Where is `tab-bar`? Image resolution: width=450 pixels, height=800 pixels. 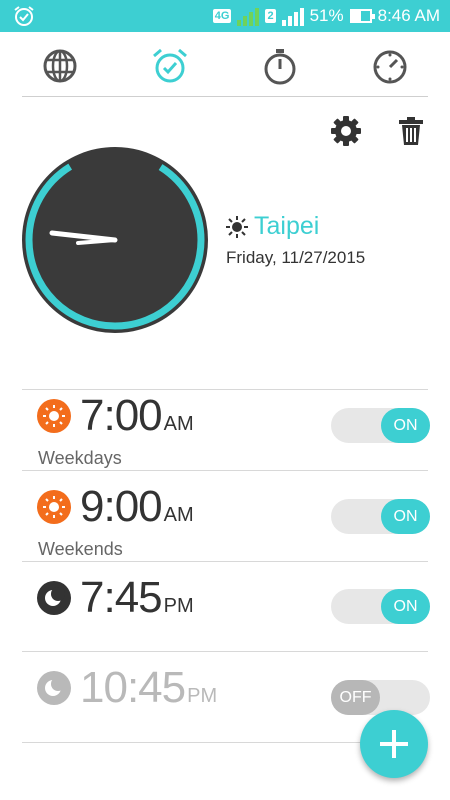
tab-bar is located at coordinates (225, 64).